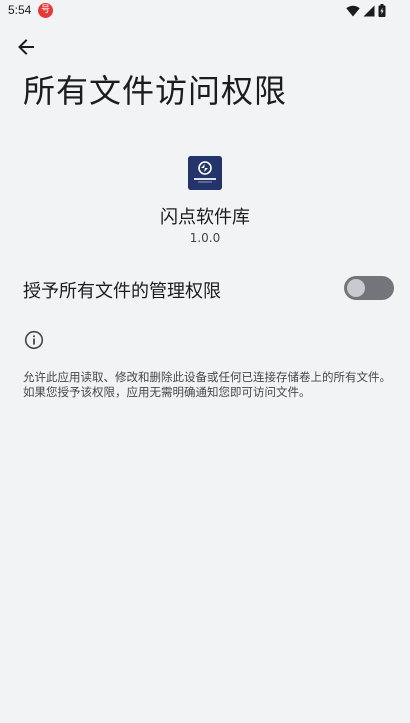 This screenshot has width=410, height=723. What do you see at coordinates (205, 11) in the screenshot?
I see `status-bar: 5:54 号` at bounding box center [205, 11].